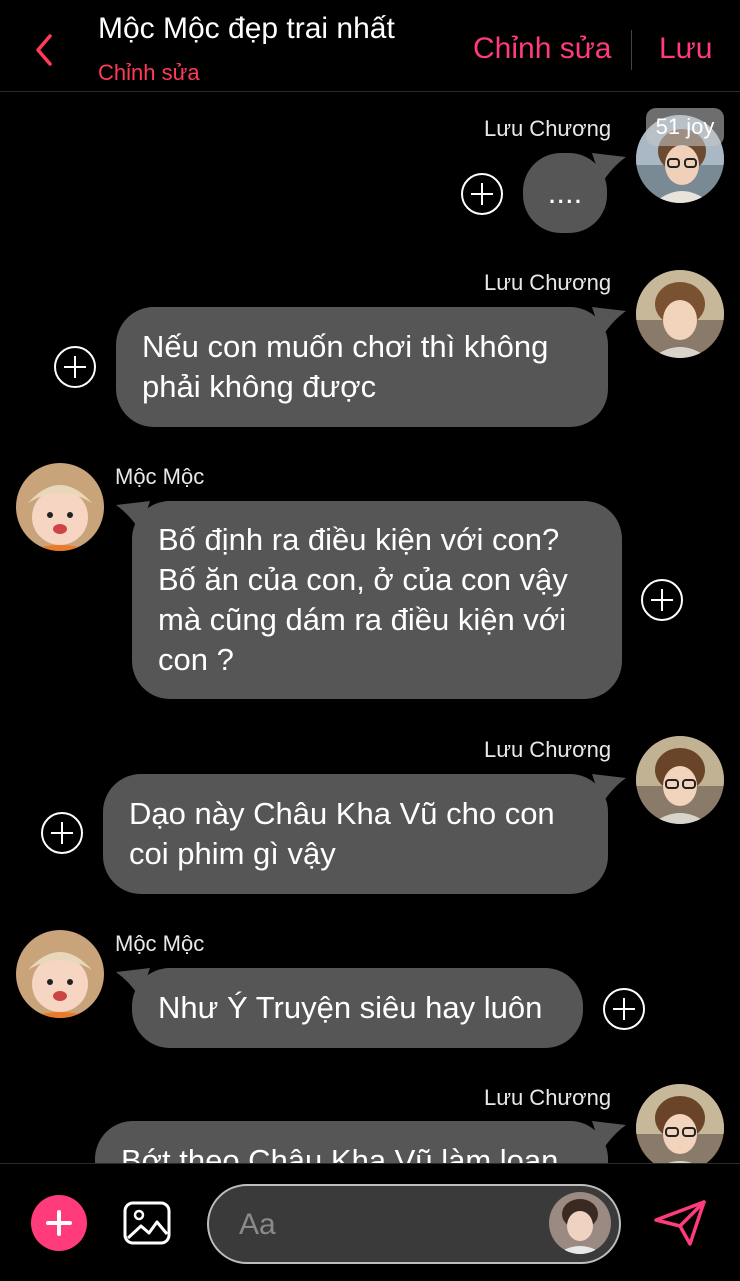 Image resolution: width=740 pixels, height=1281 pixels. What do you see at coordinates (362, 619) in the screenshot?
I see `message-text: mà cũng dám ra điều kiện với` at bounding box center [362, 619].